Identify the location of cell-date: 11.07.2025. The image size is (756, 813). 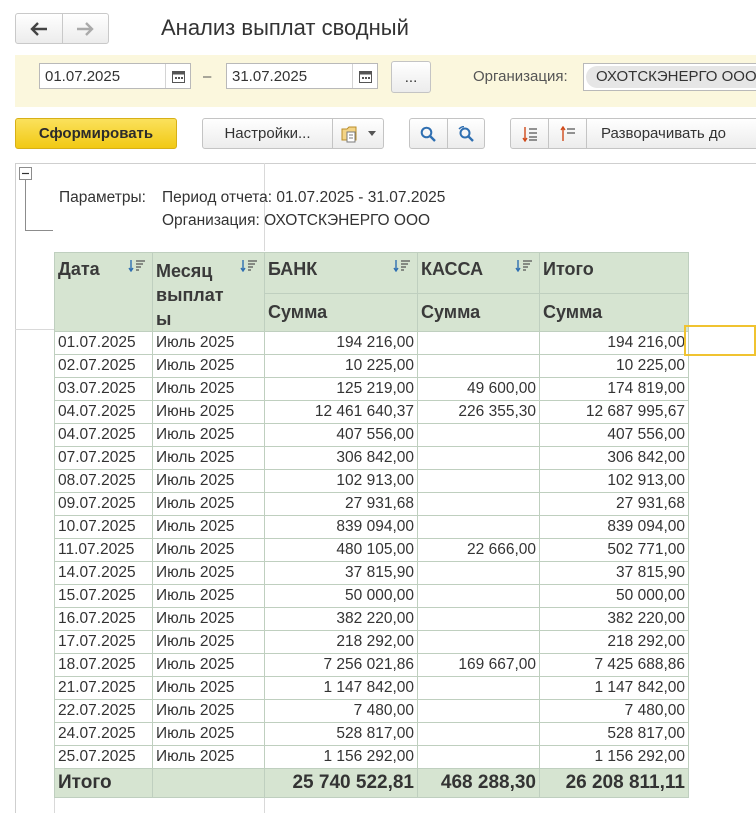
(103, 550).